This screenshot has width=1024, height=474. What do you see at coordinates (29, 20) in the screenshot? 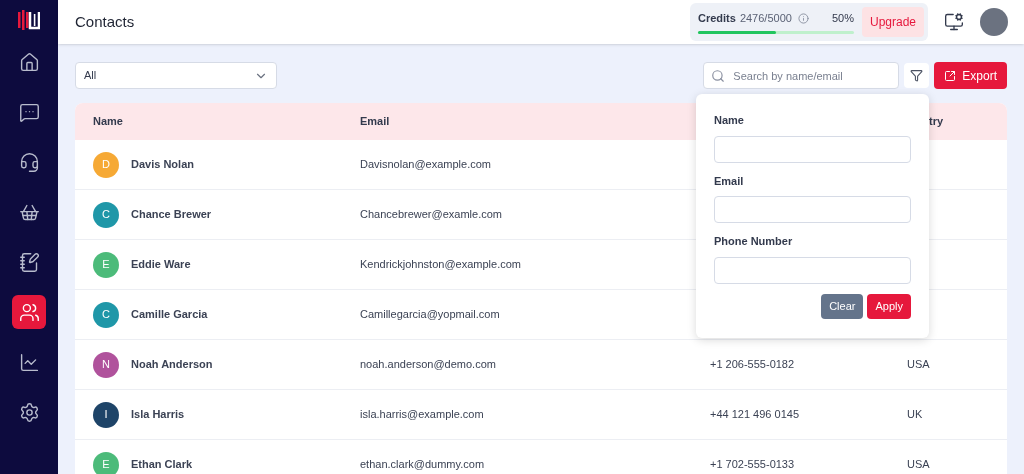
I see `logo-icon` at bounding box center [29, 20].